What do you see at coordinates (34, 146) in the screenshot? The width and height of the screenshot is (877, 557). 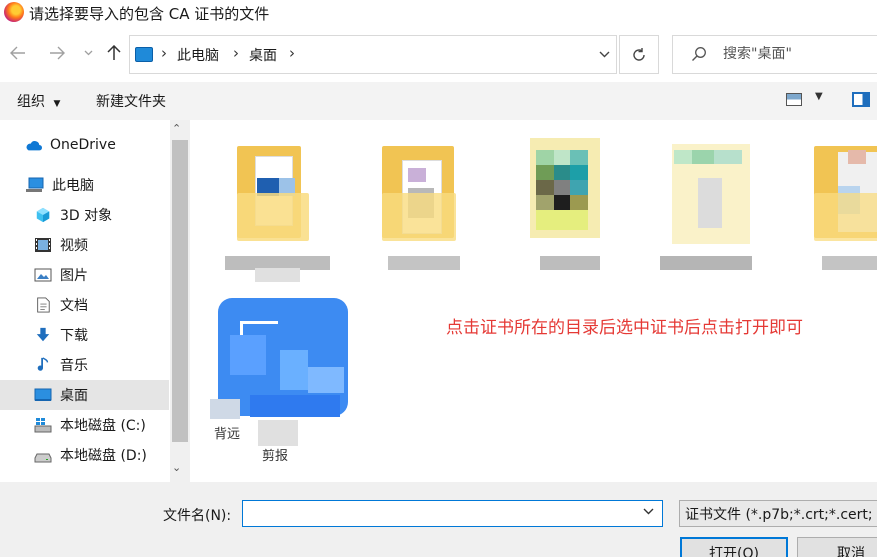 I see `onedrive-icon` at bounding box center [34, 146].